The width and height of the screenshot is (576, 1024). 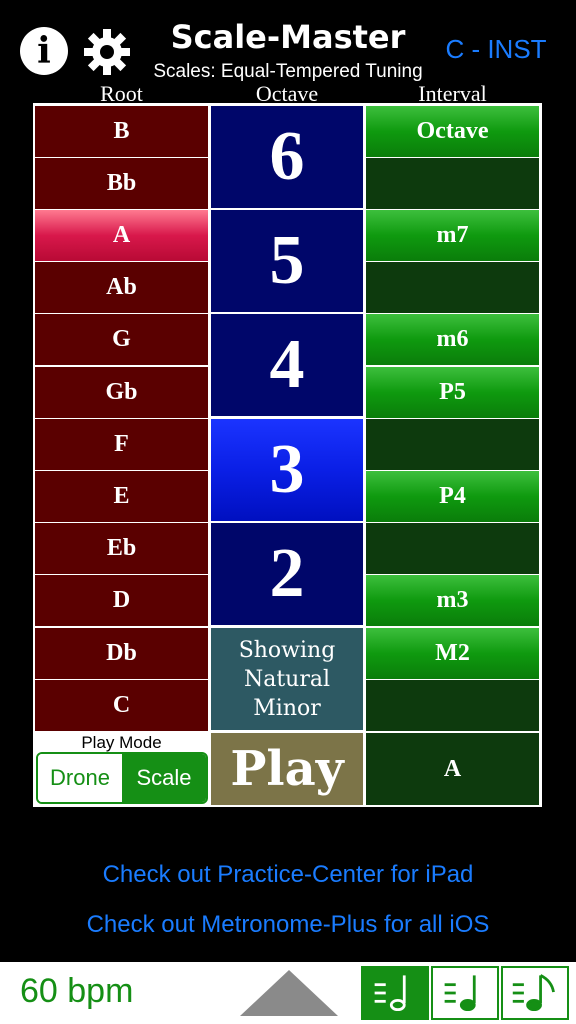 I want to click on scale-type-button: Showing Natural Minor, so click(x=287, y=679).